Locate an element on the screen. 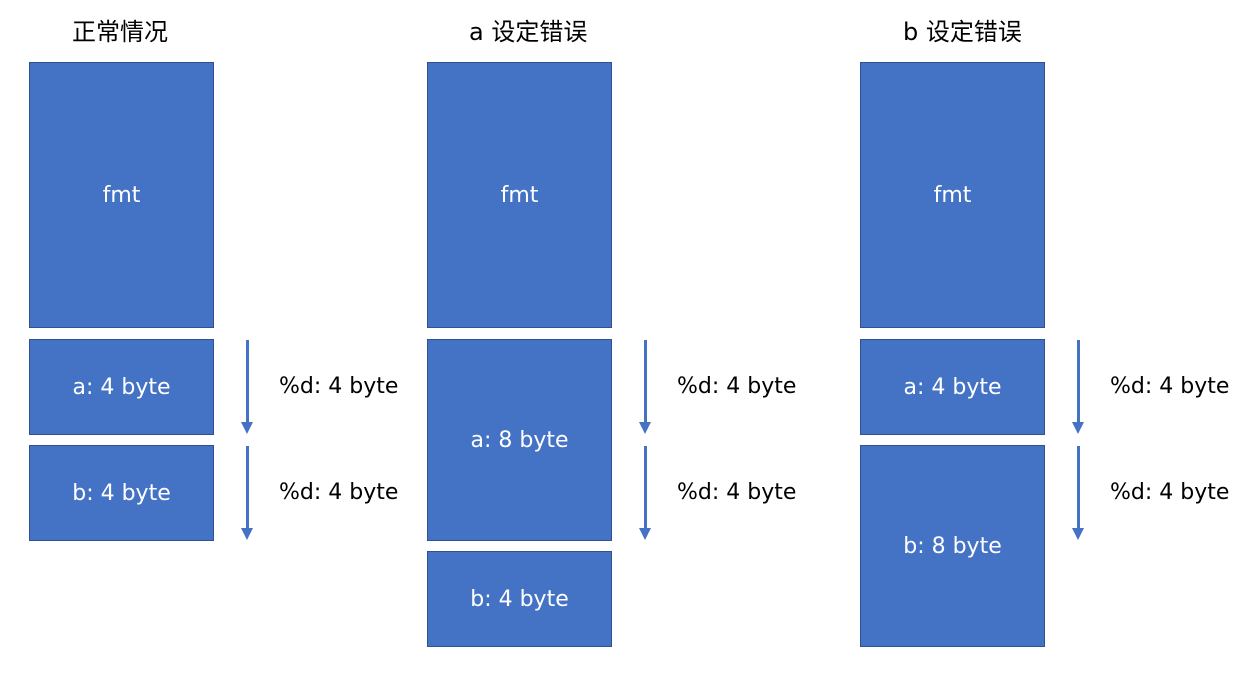 Image resolution: width=1237 pixels, height=677 pixels. column-2-note-2: %d: 4 byte is located at coordinates (737, 492).